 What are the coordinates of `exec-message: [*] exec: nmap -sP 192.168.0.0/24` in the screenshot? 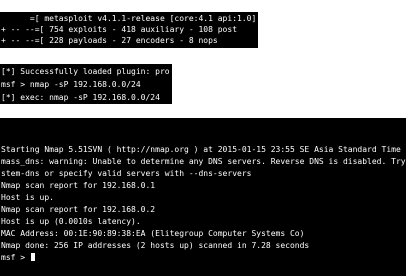 It's located at (86, 97).